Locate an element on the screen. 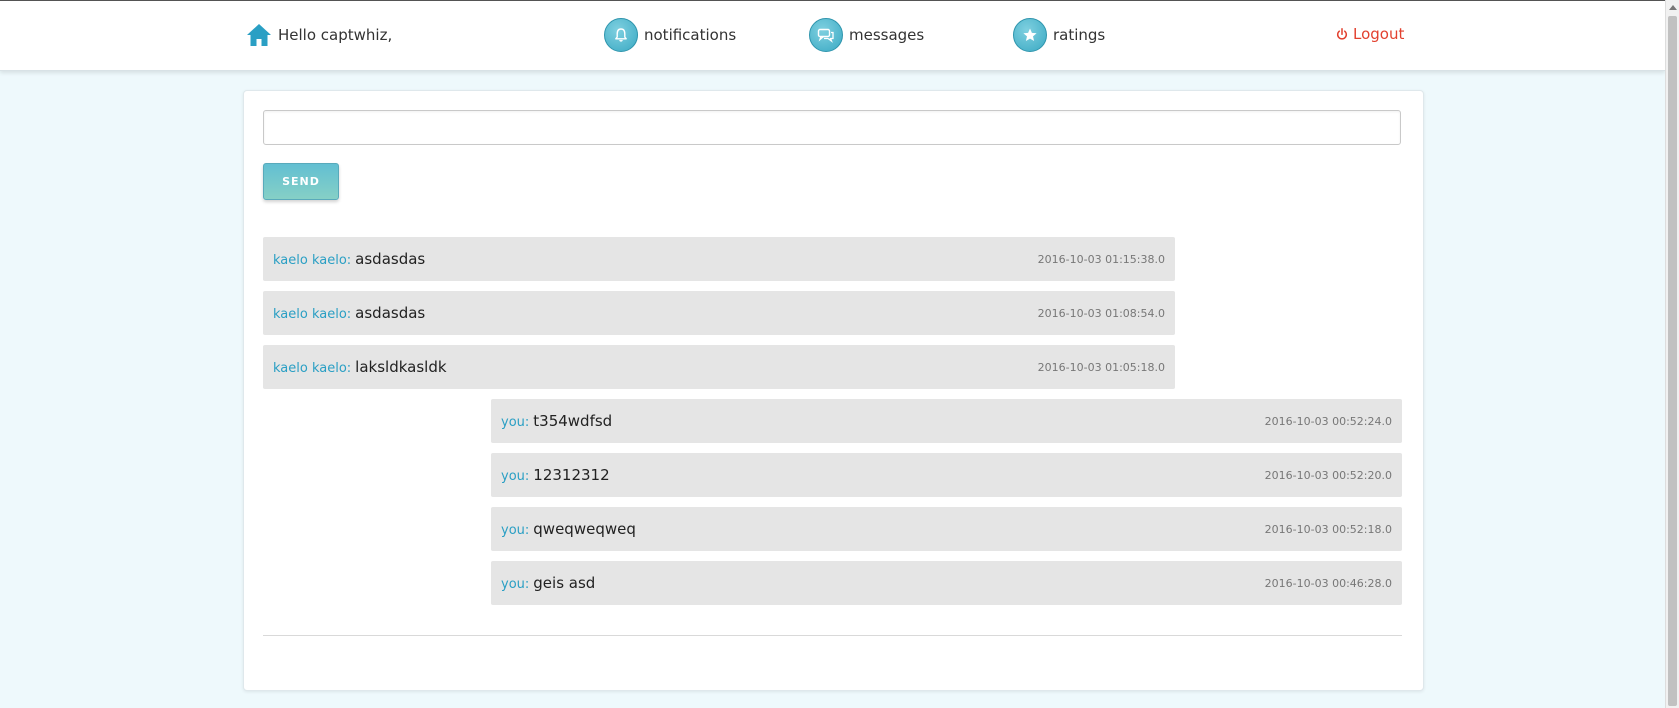  message-text: laksldkasldk is located at coordinates (401, 367).